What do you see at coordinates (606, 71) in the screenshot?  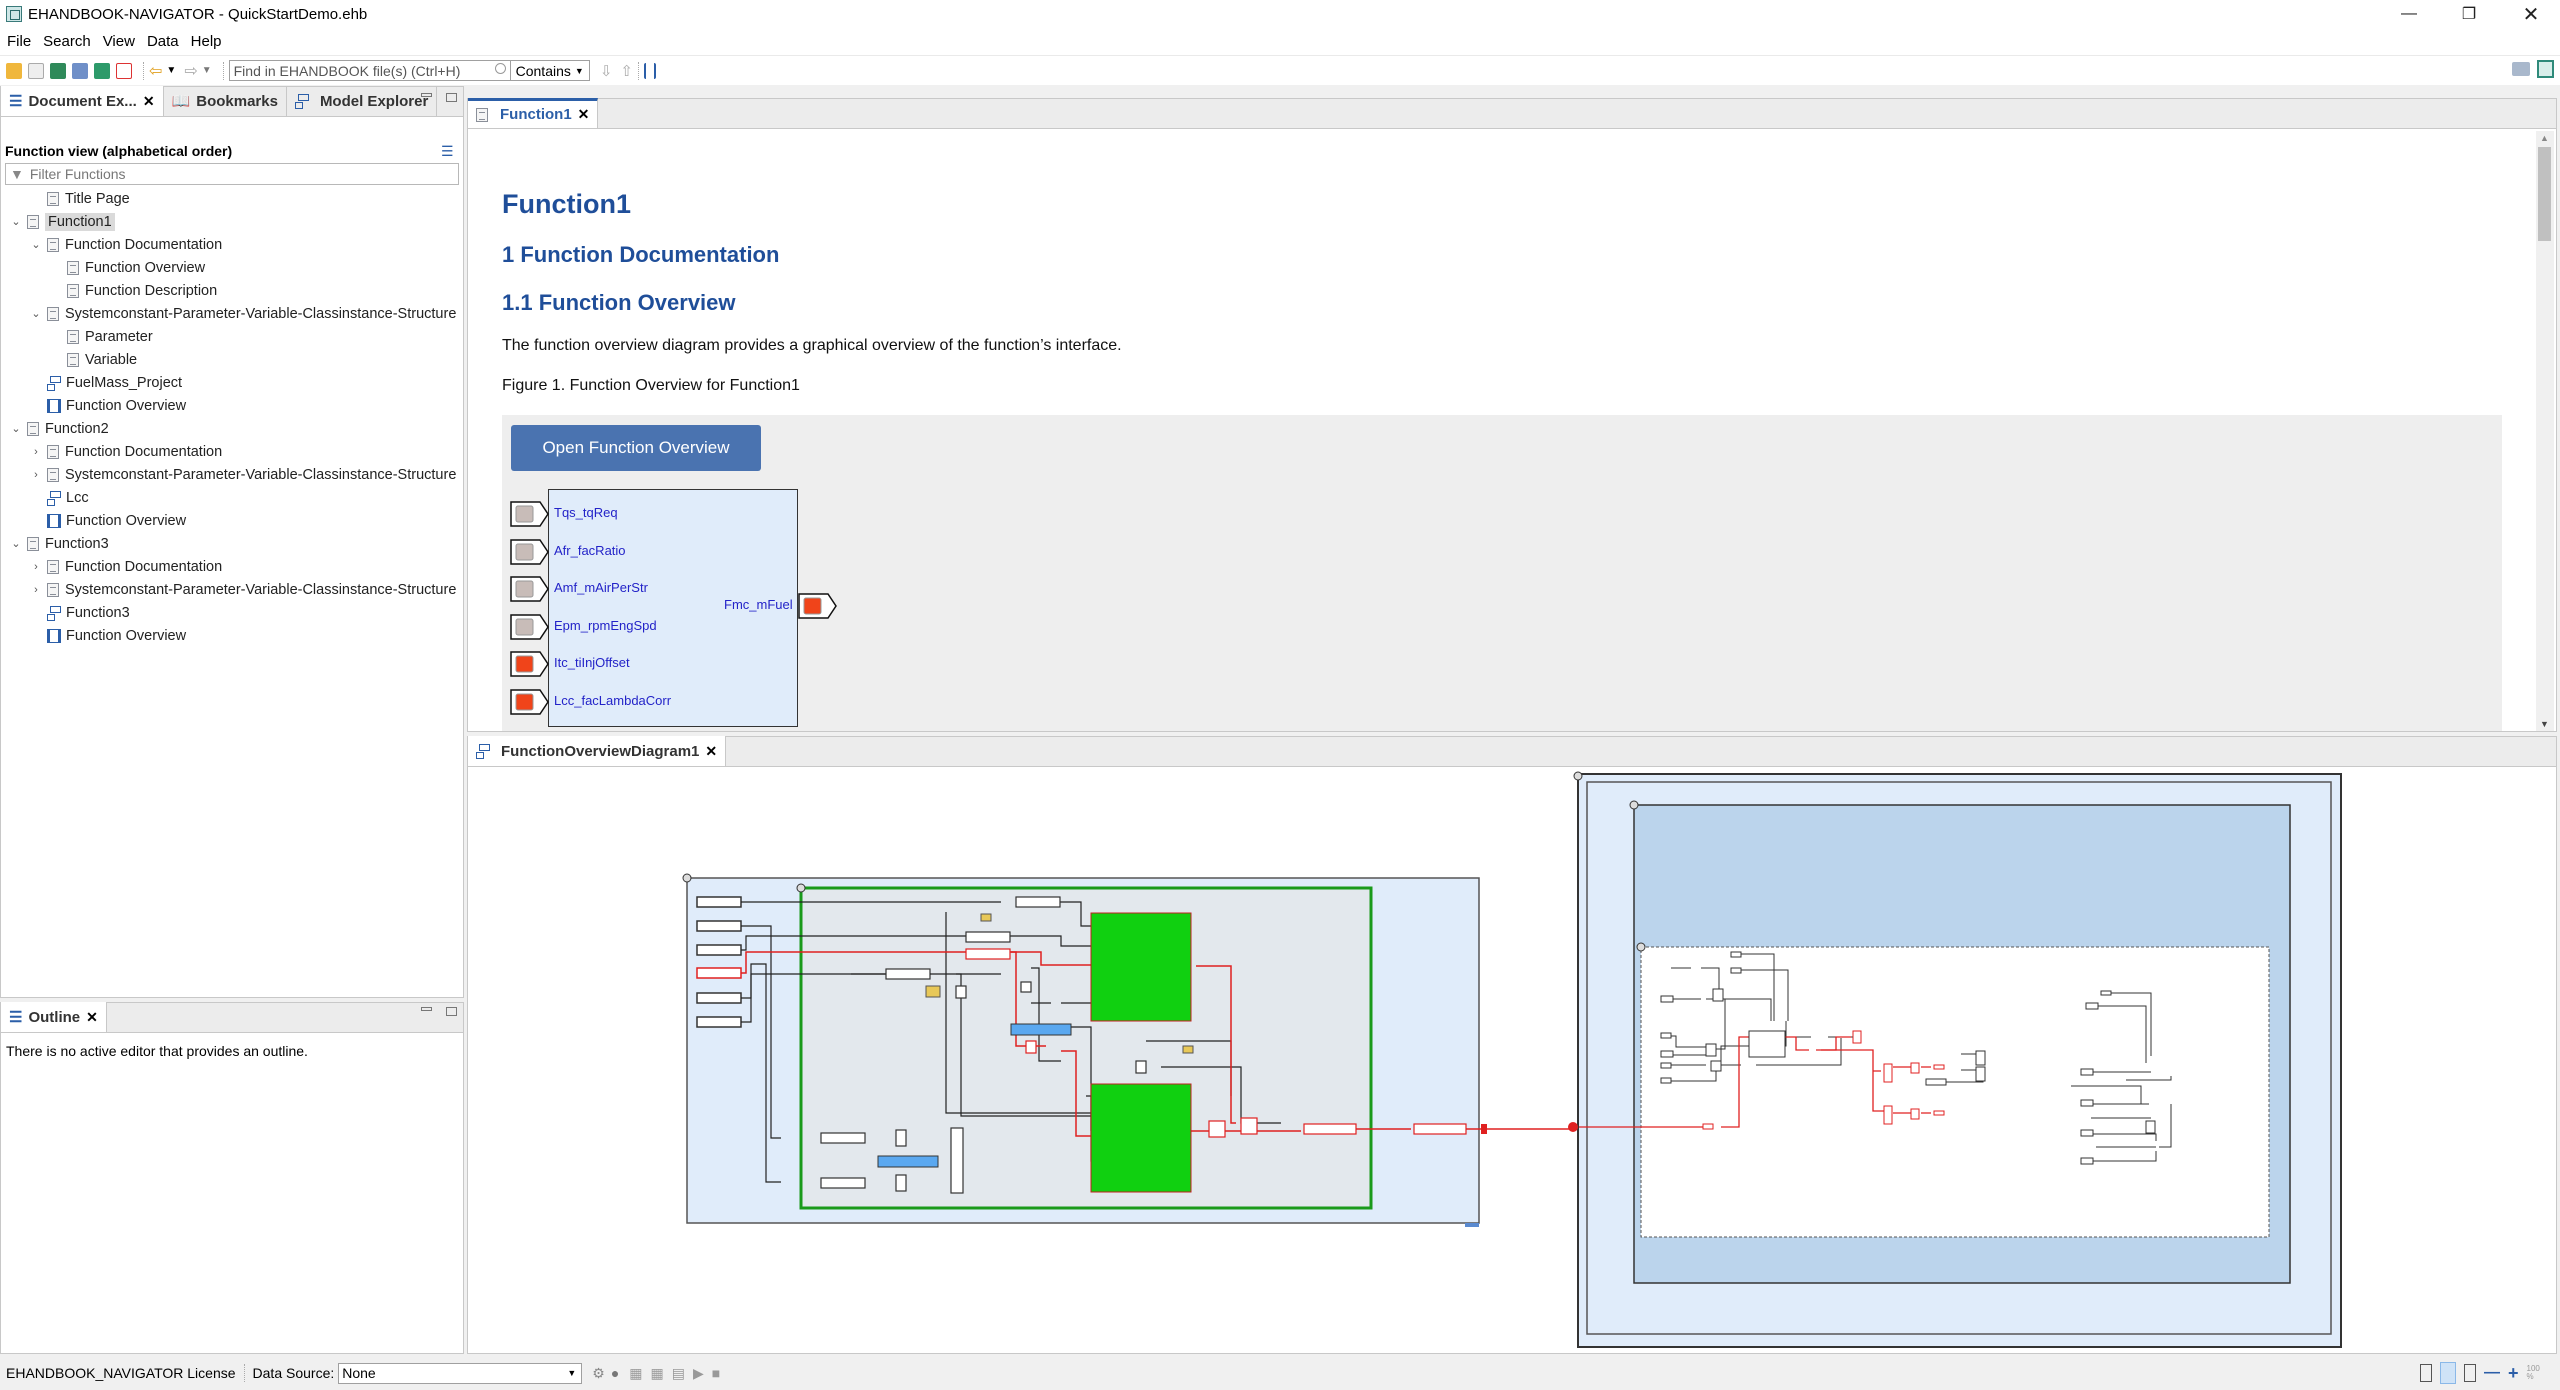 I see `search-next-icon: ⇩` at bounding box center [606, 71].